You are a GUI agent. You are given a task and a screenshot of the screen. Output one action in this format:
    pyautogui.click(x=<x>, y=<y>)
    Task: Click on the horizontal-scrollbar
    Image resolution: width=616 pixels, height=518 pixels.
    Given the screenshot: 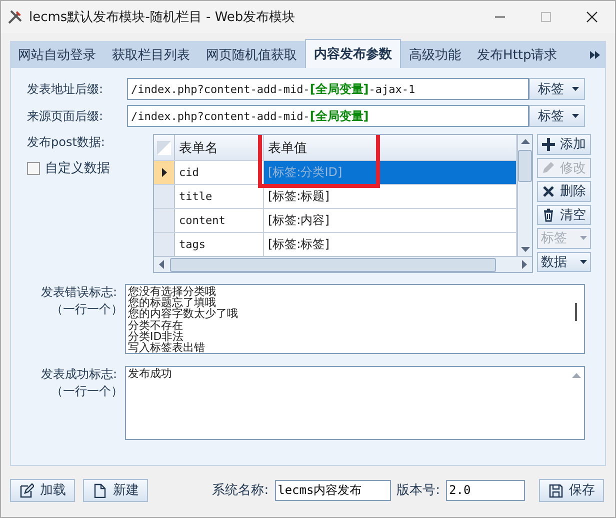 What is the action you would take?
    pyautogui.click(x=343, y=264)
    